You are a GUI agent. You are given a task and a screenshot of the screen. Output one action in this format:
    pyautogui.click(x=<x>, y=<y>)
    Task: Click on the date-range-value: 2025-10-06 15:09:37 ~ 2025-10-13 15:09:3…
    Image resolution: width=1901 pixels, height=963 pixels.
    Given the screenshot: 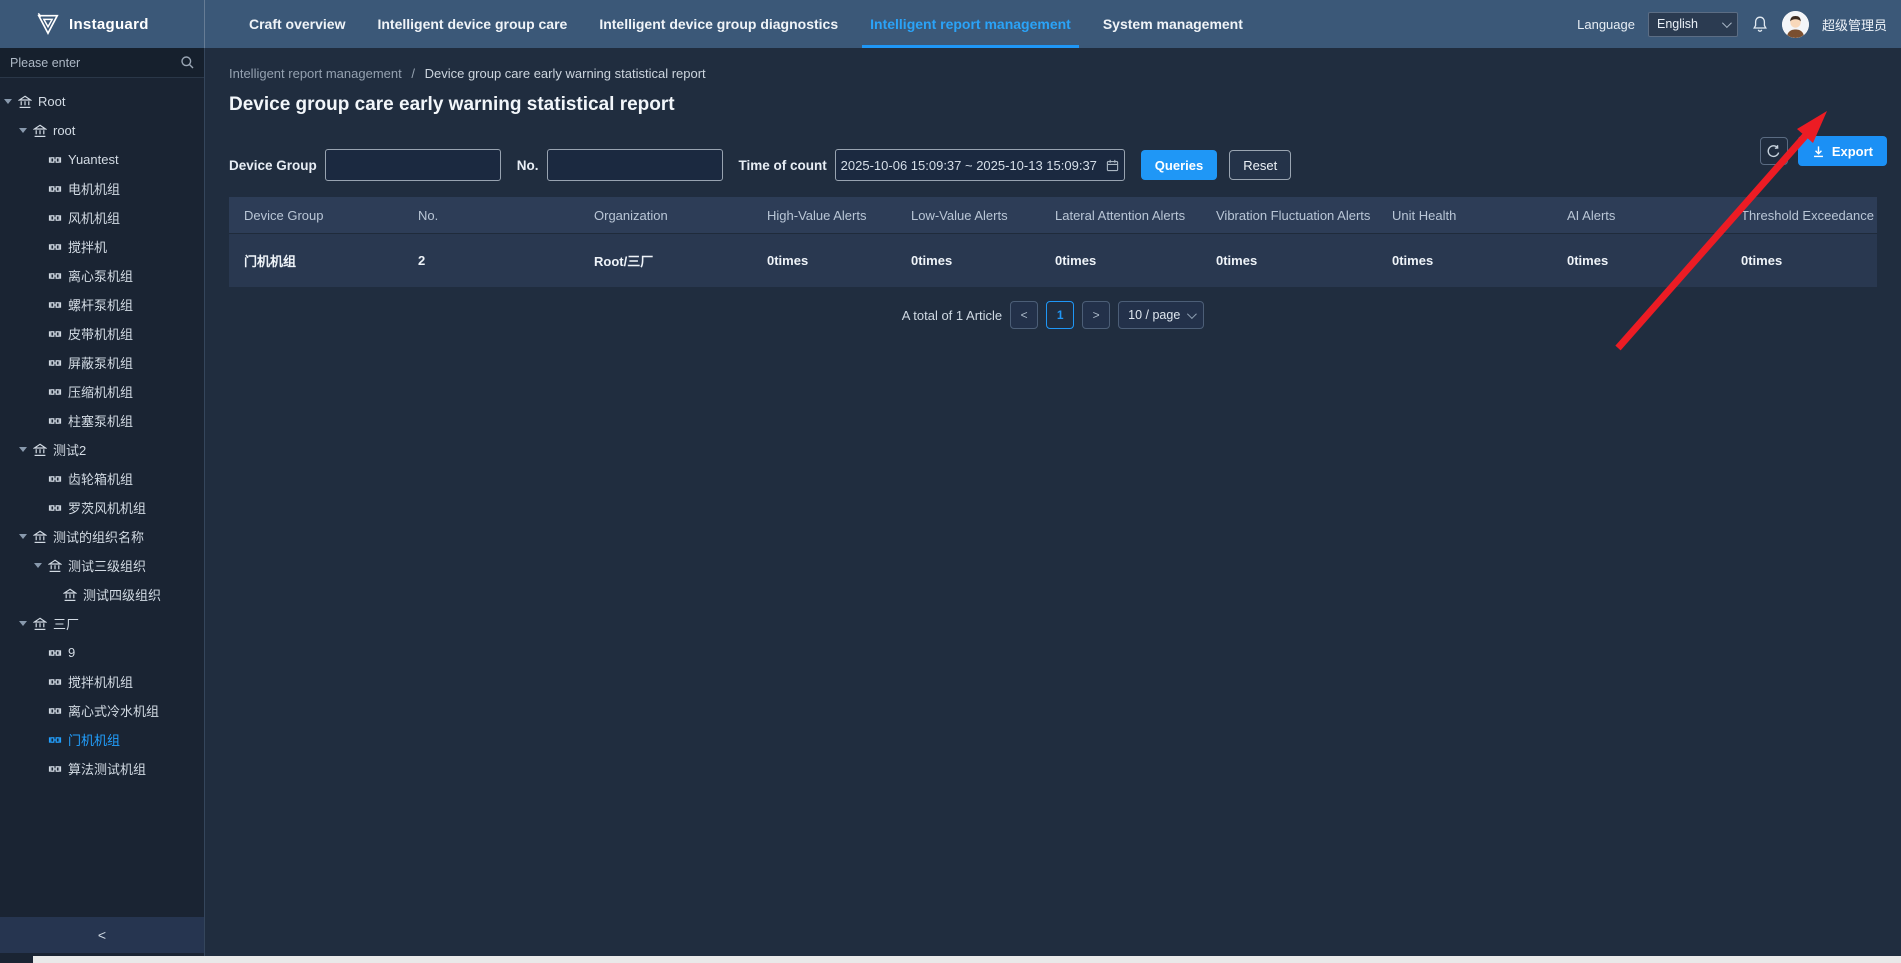 What is the action you would take?
    pyautogui.click(x=968, y=165)
    